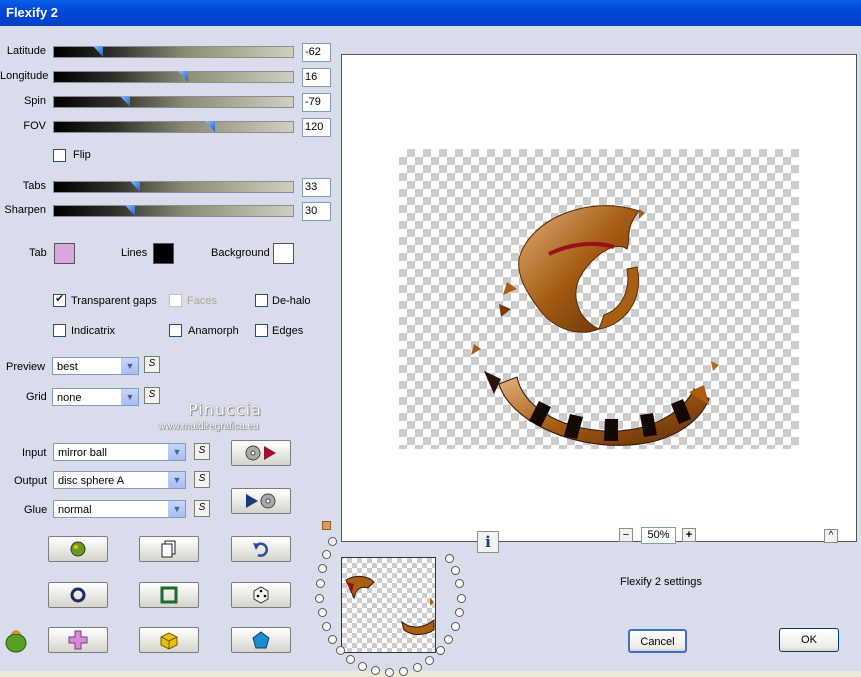 This screenshot has width=861, height=677. Describe the element at coordinates (78, 595) in the screenshot. I see `ring-button` at that location.